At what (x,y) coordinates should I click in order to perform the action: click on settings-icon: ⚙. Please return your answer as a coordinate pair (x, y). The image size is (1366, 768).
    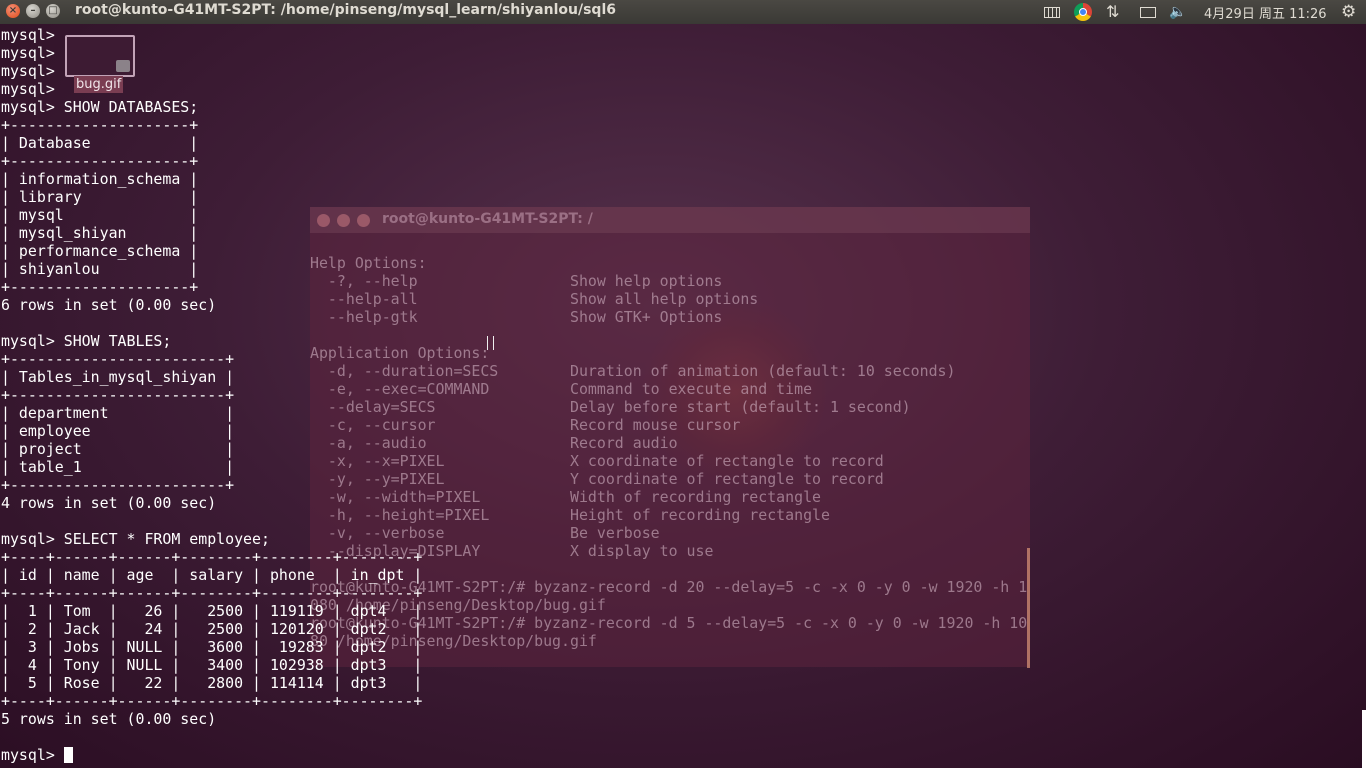
    Looking at the image, I should click on (1351, 12).